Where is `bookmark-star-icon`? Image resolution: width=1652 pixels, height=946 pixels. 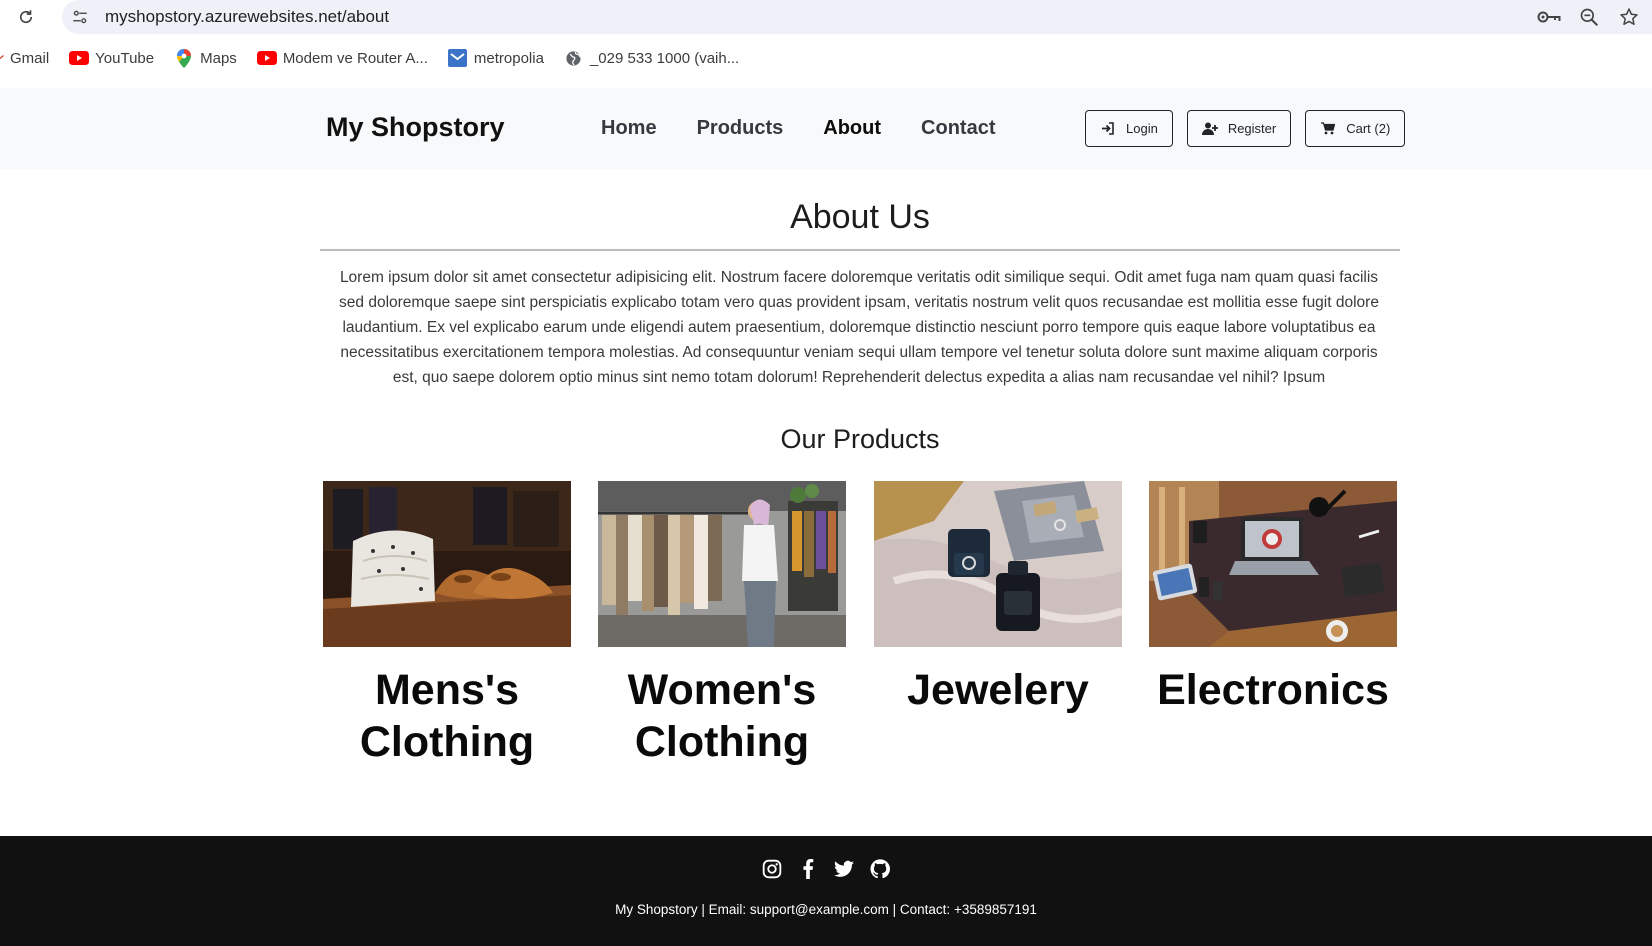 bookmark-star-icon is located at coordinates (1629, 17).